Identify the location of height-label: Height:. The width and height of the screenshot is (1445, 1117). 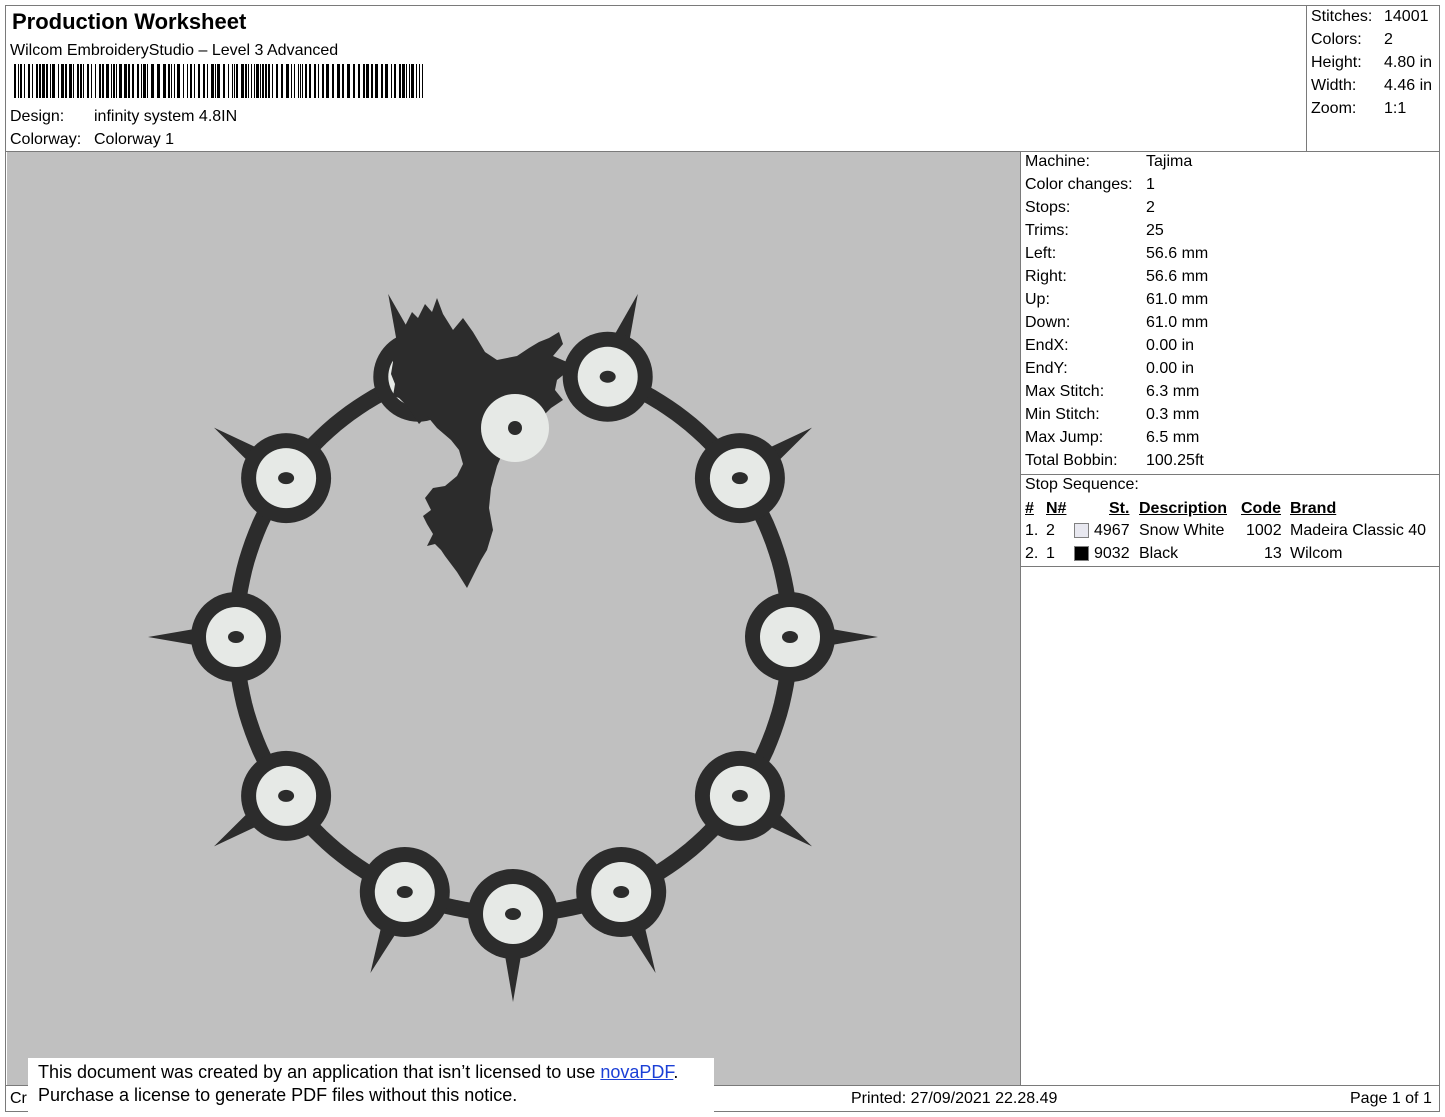
(1336, 62).